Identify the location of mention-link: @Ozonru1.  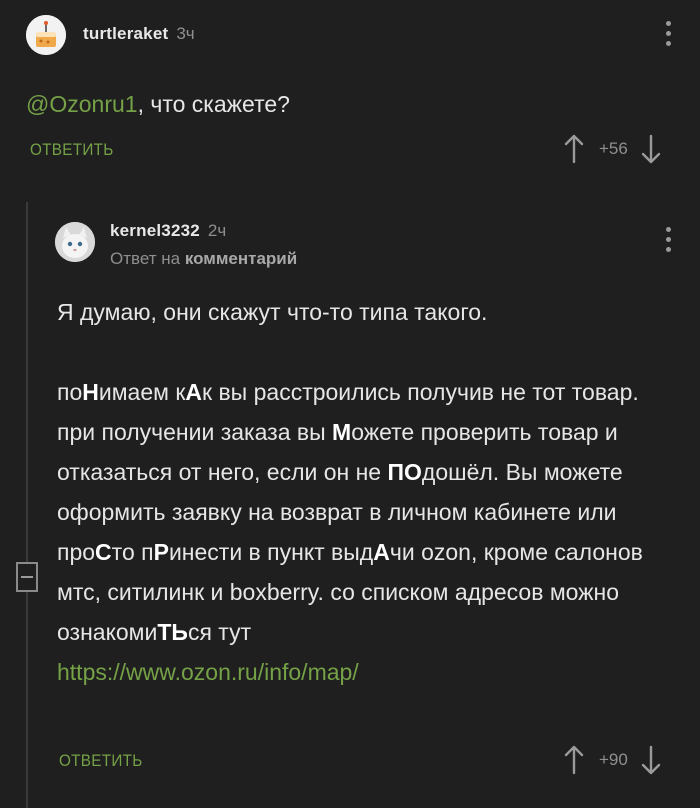
(82, 104).